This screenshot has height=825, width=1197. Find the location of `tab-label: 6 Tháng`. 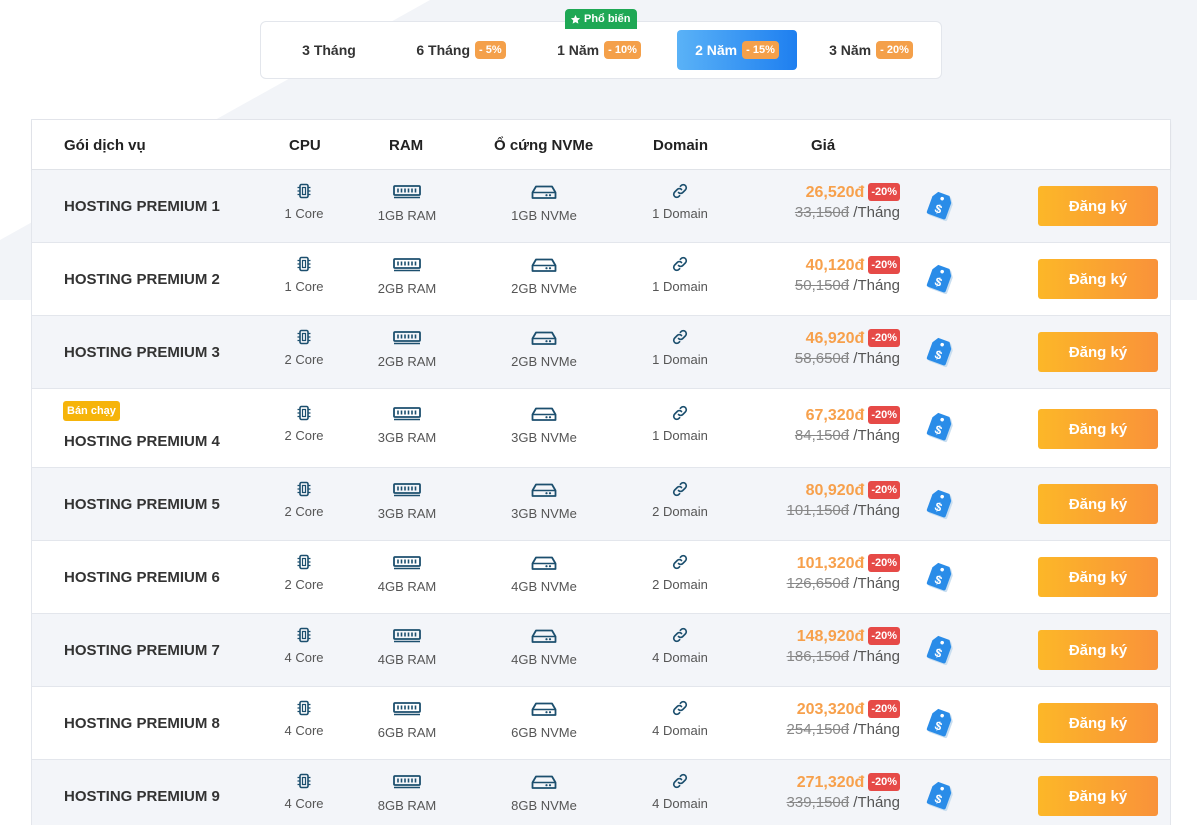

tab-label: 6 Tháng is located at coordinates (443, 50).